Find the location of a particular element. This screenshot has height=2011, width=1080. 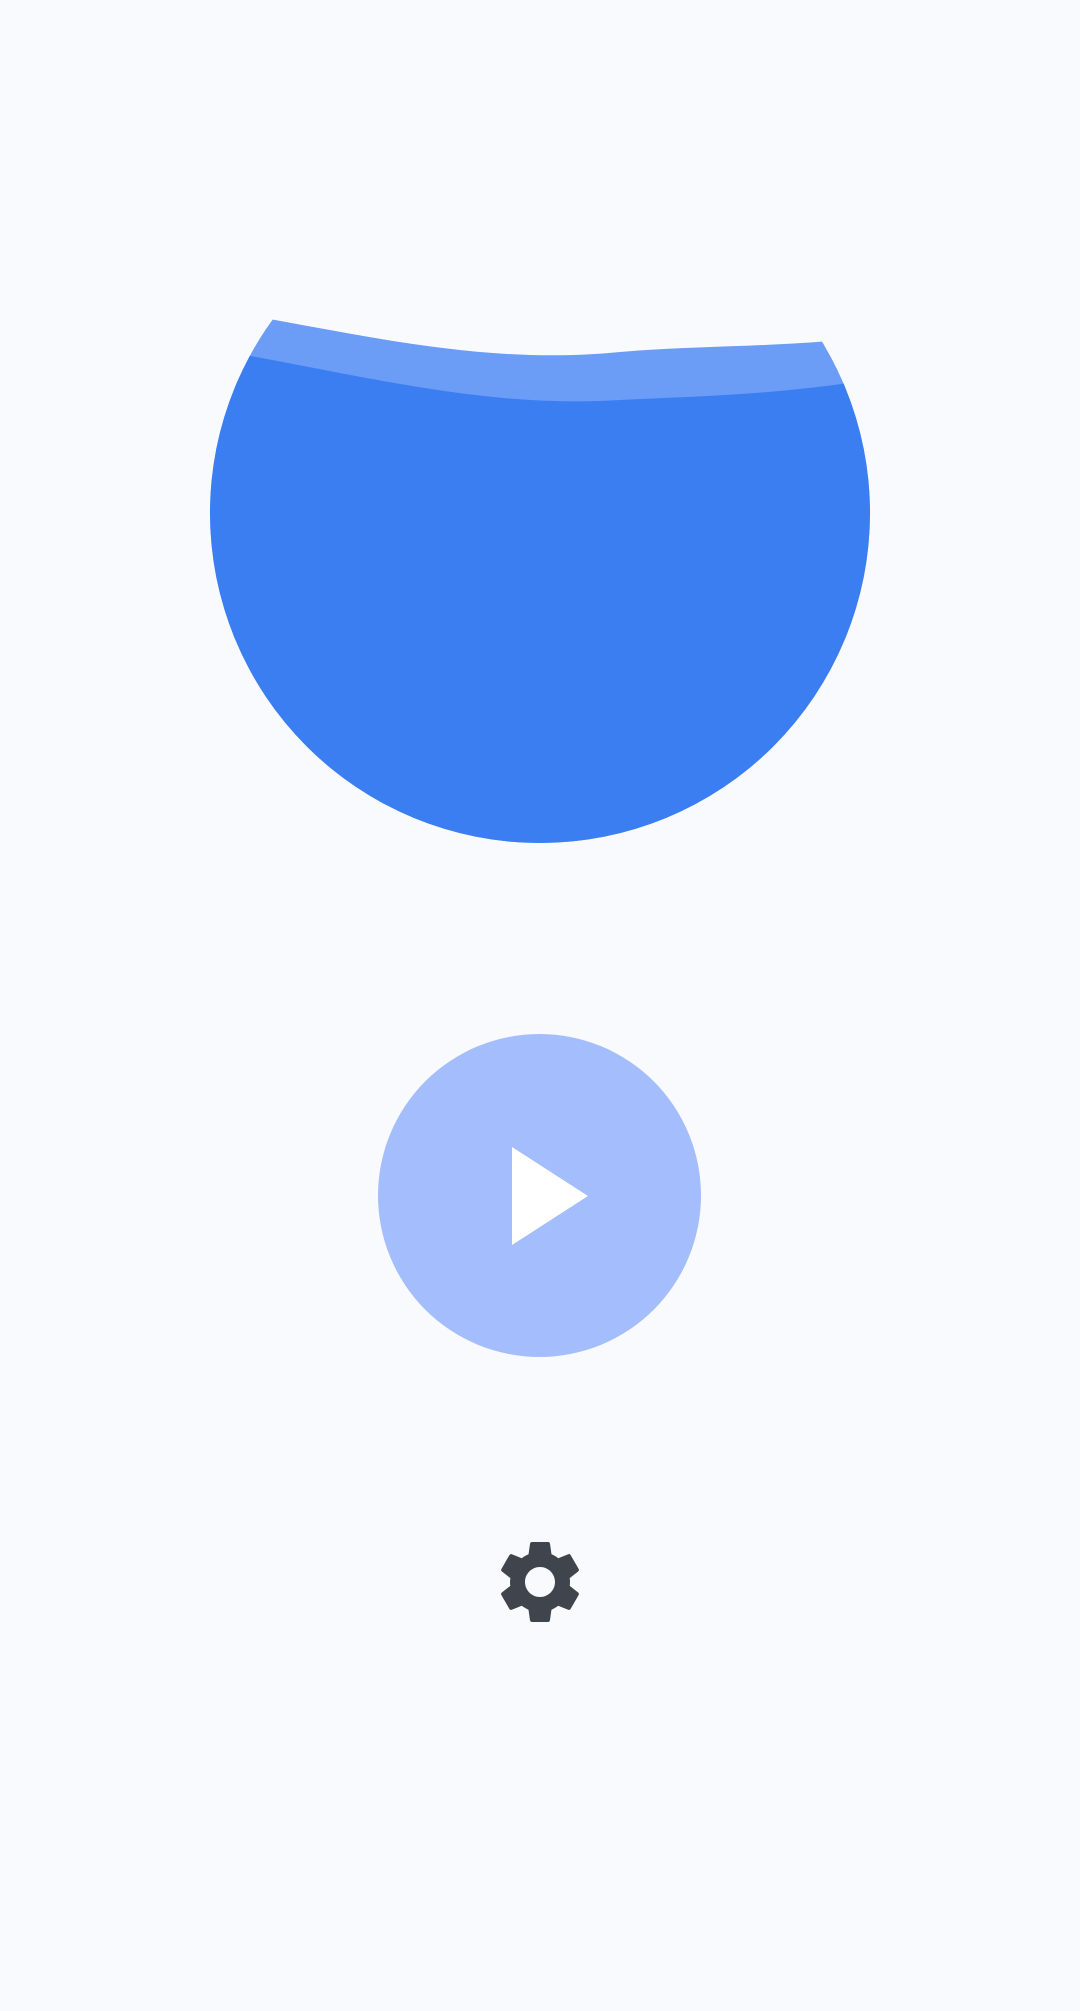

gear-icon is located at coordinates (540, 1582).